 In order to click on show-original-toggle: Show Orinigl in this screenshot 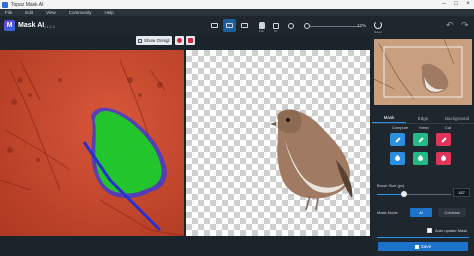, I will do `click(154, 40)`.